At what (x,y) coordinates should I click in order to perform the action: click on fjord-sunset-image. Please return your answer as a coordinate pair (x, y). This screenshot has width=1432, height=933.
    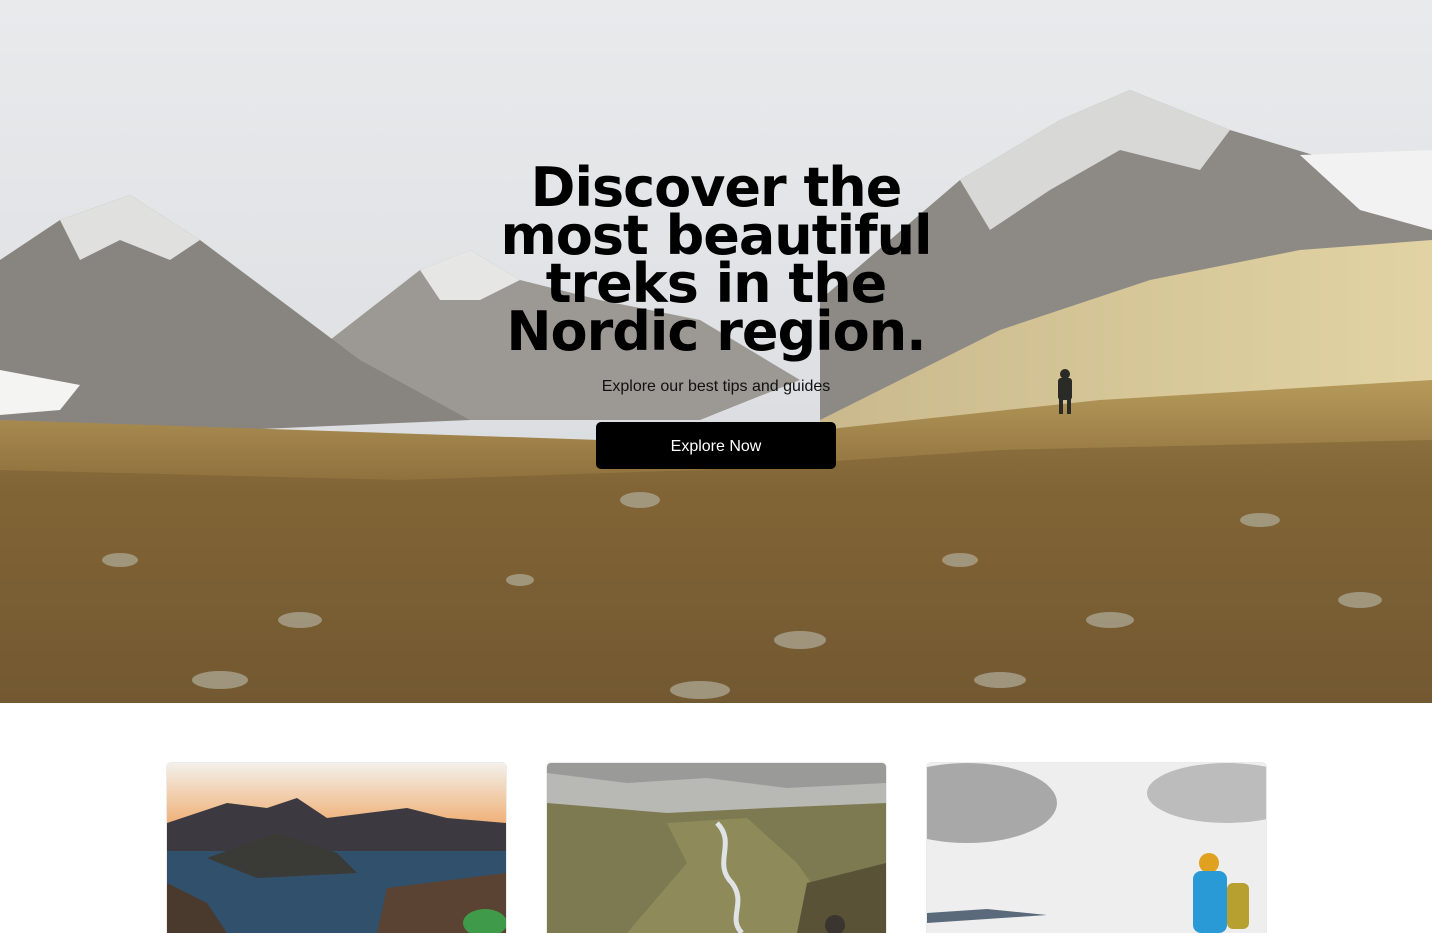
    Looking at the image, I should click on (336, 848).